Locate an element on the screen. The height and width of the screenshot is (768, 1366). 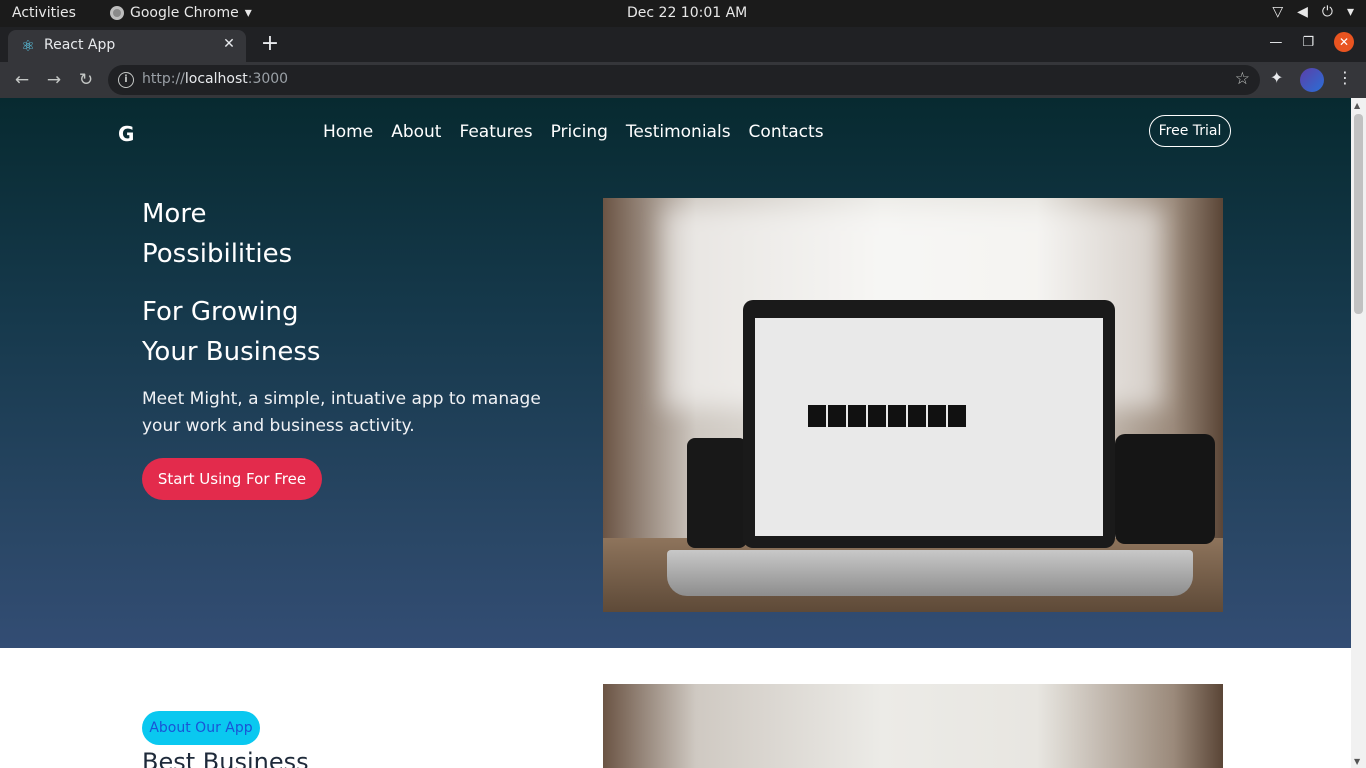
about-badge: About Our App is located at coordinates (201, 728).